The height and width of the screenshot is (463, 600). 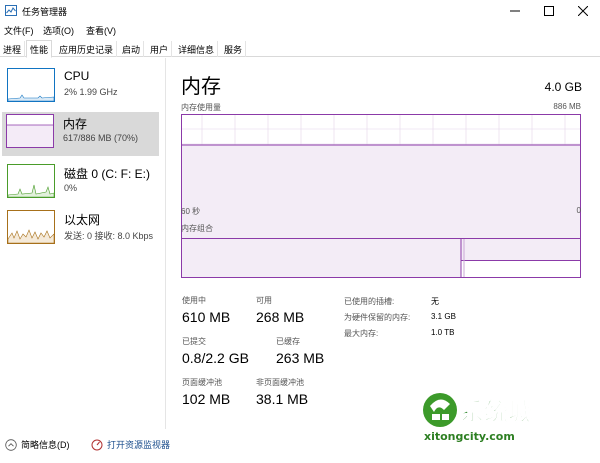 I want to click on memory-composition-bar, so click(x=381, y=258).